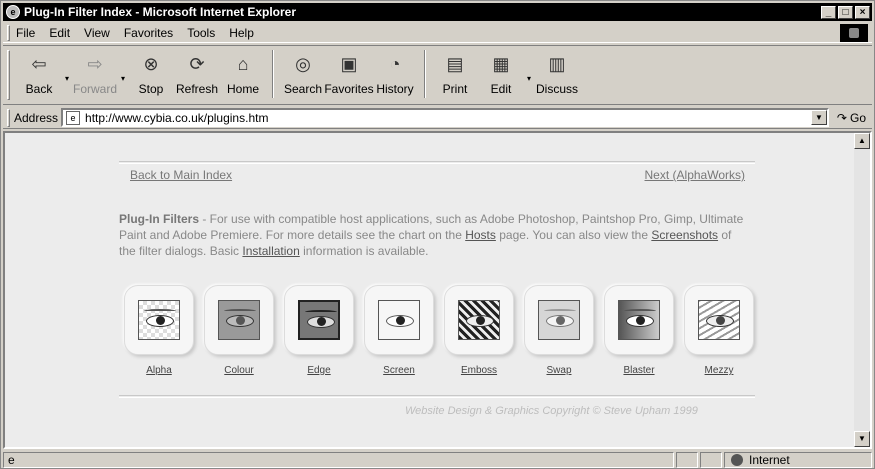 Image resolution: width=875 pixels, height=469 pixels. I want to click on menubar-grip, so click(8, 32).